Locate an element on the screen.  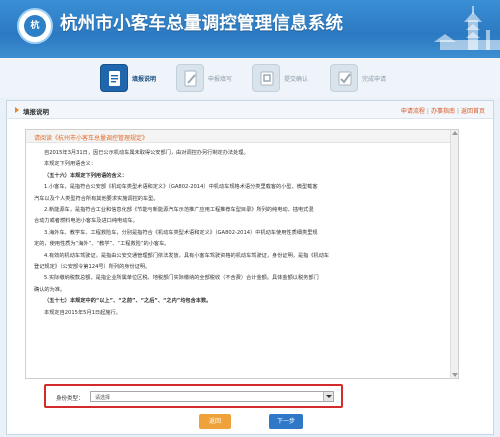
id-type-select: 请选择 is located at coordinates (212, 396).